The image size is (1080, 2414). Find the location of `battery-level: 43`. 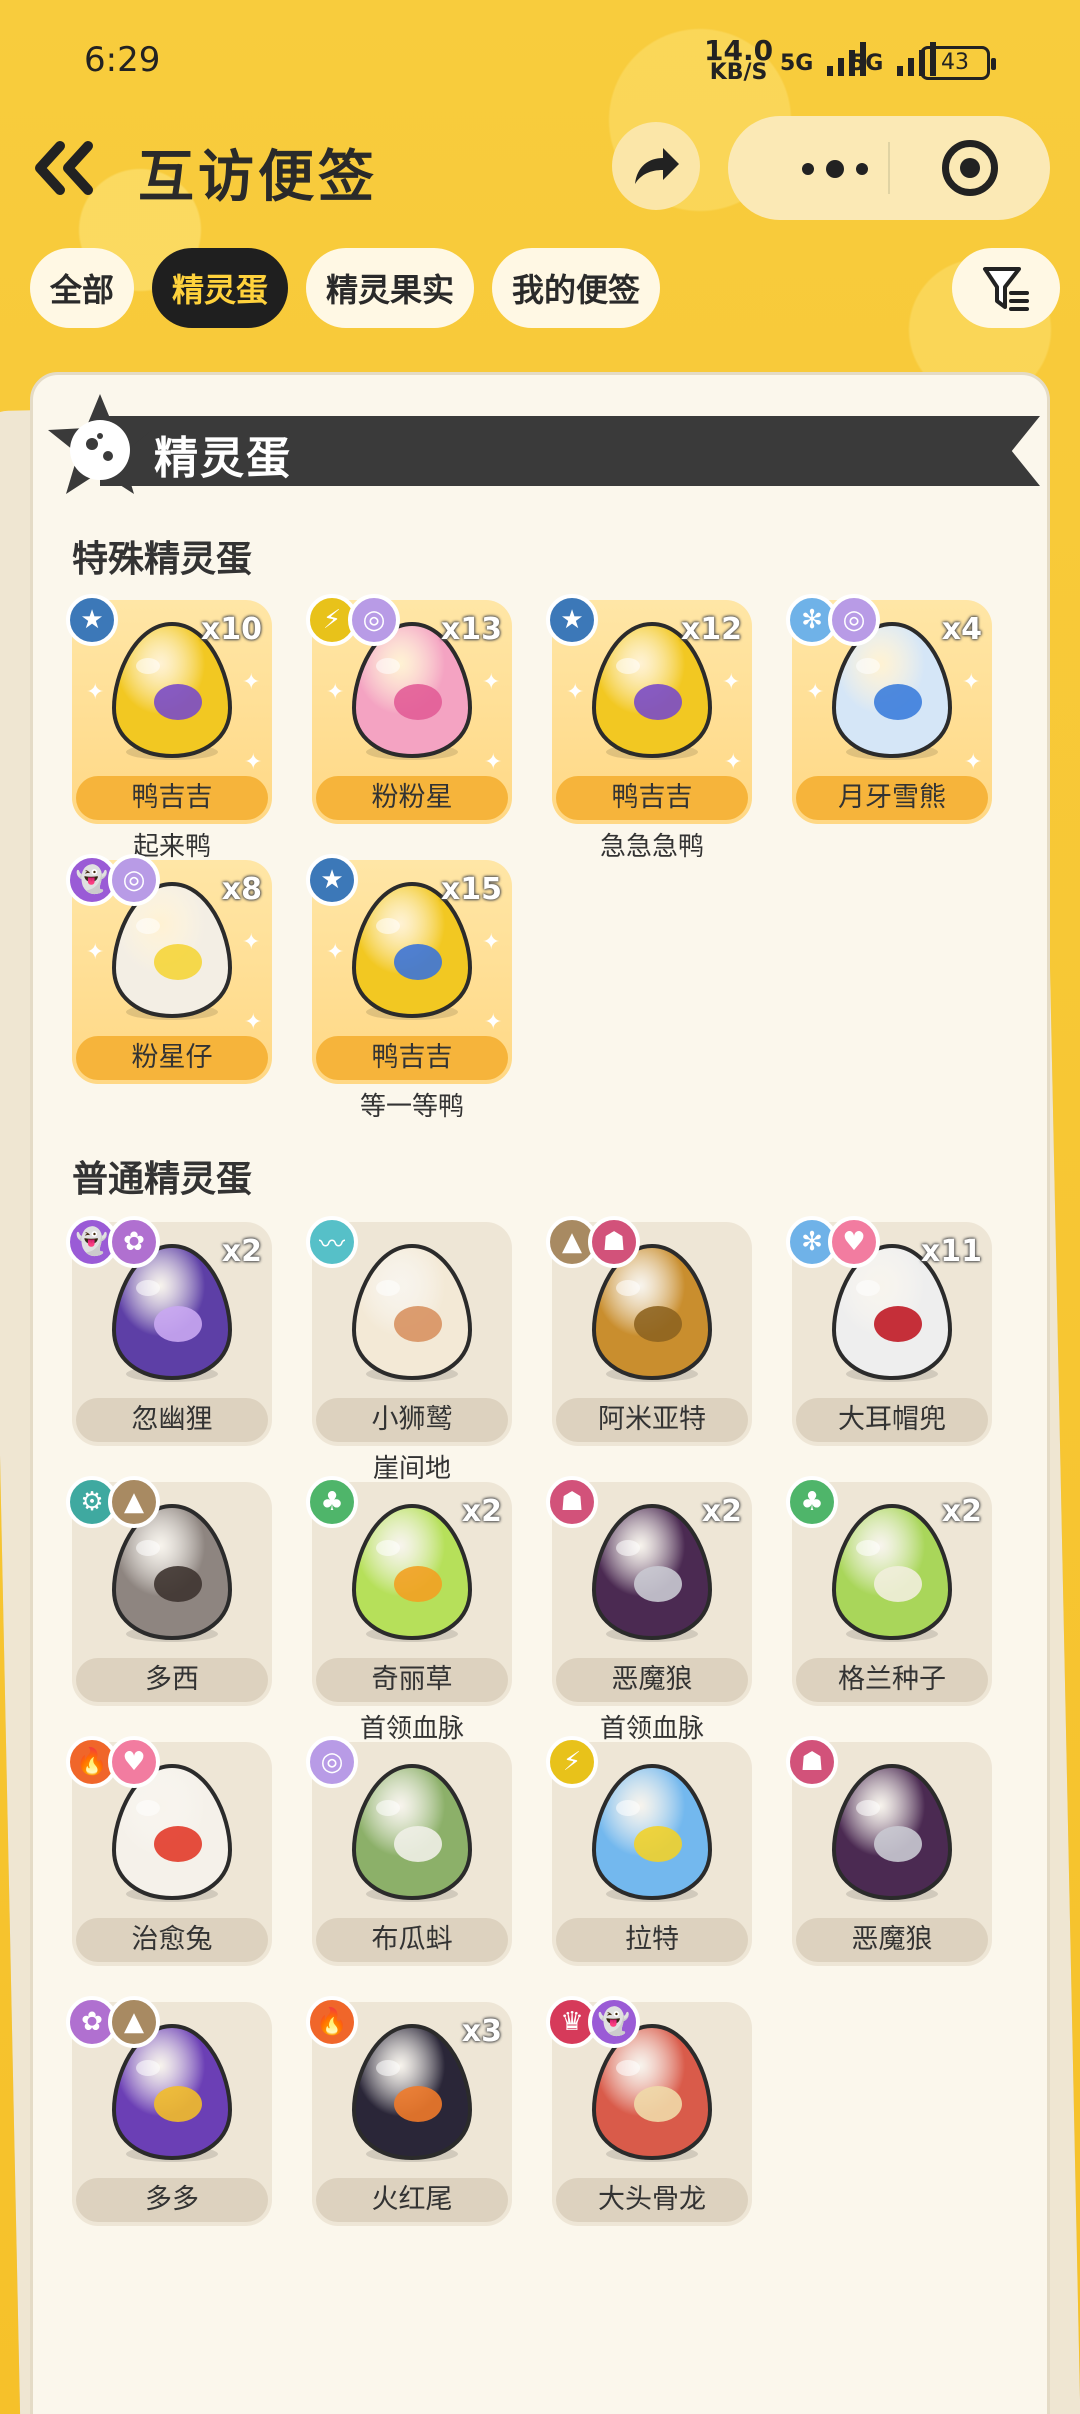

battery-level: 43 is located at coordinates (955, 62).